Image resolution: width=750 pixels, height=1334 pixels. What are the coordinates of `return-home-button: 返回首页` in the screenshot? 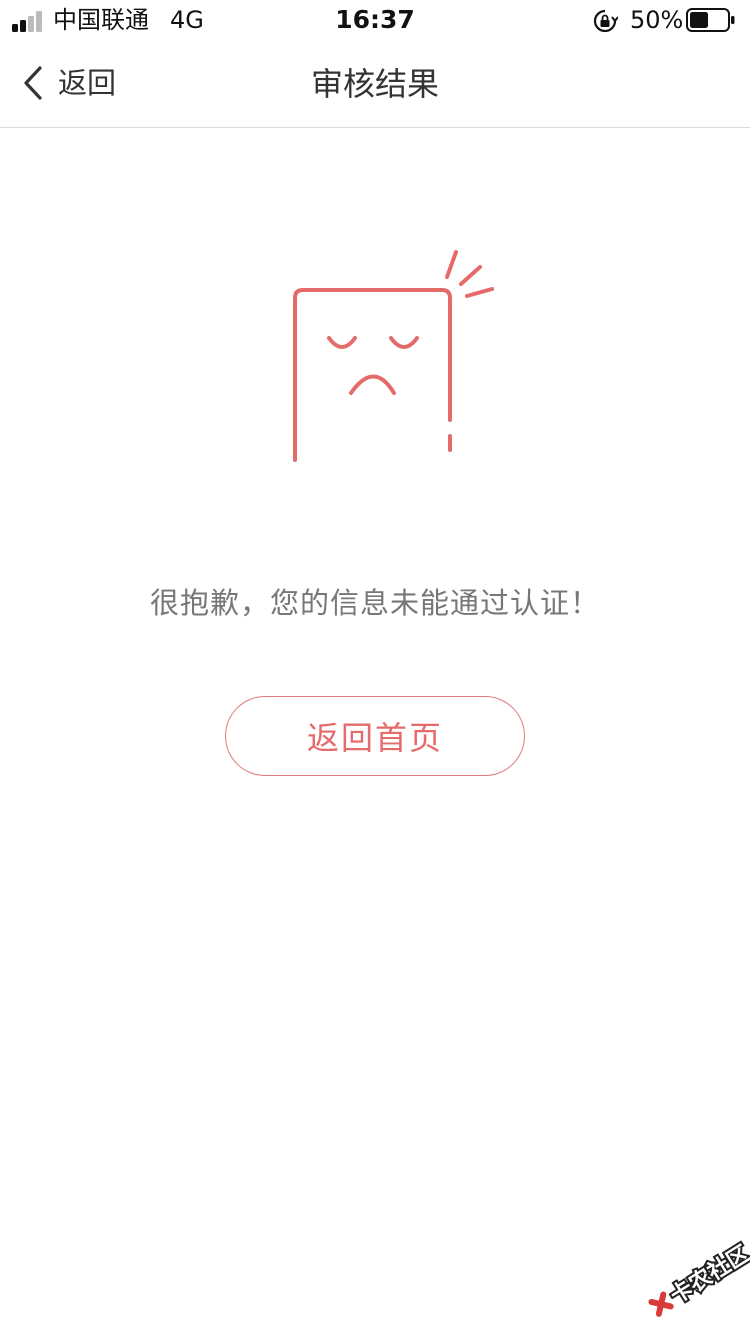 It's located at (375, 736).